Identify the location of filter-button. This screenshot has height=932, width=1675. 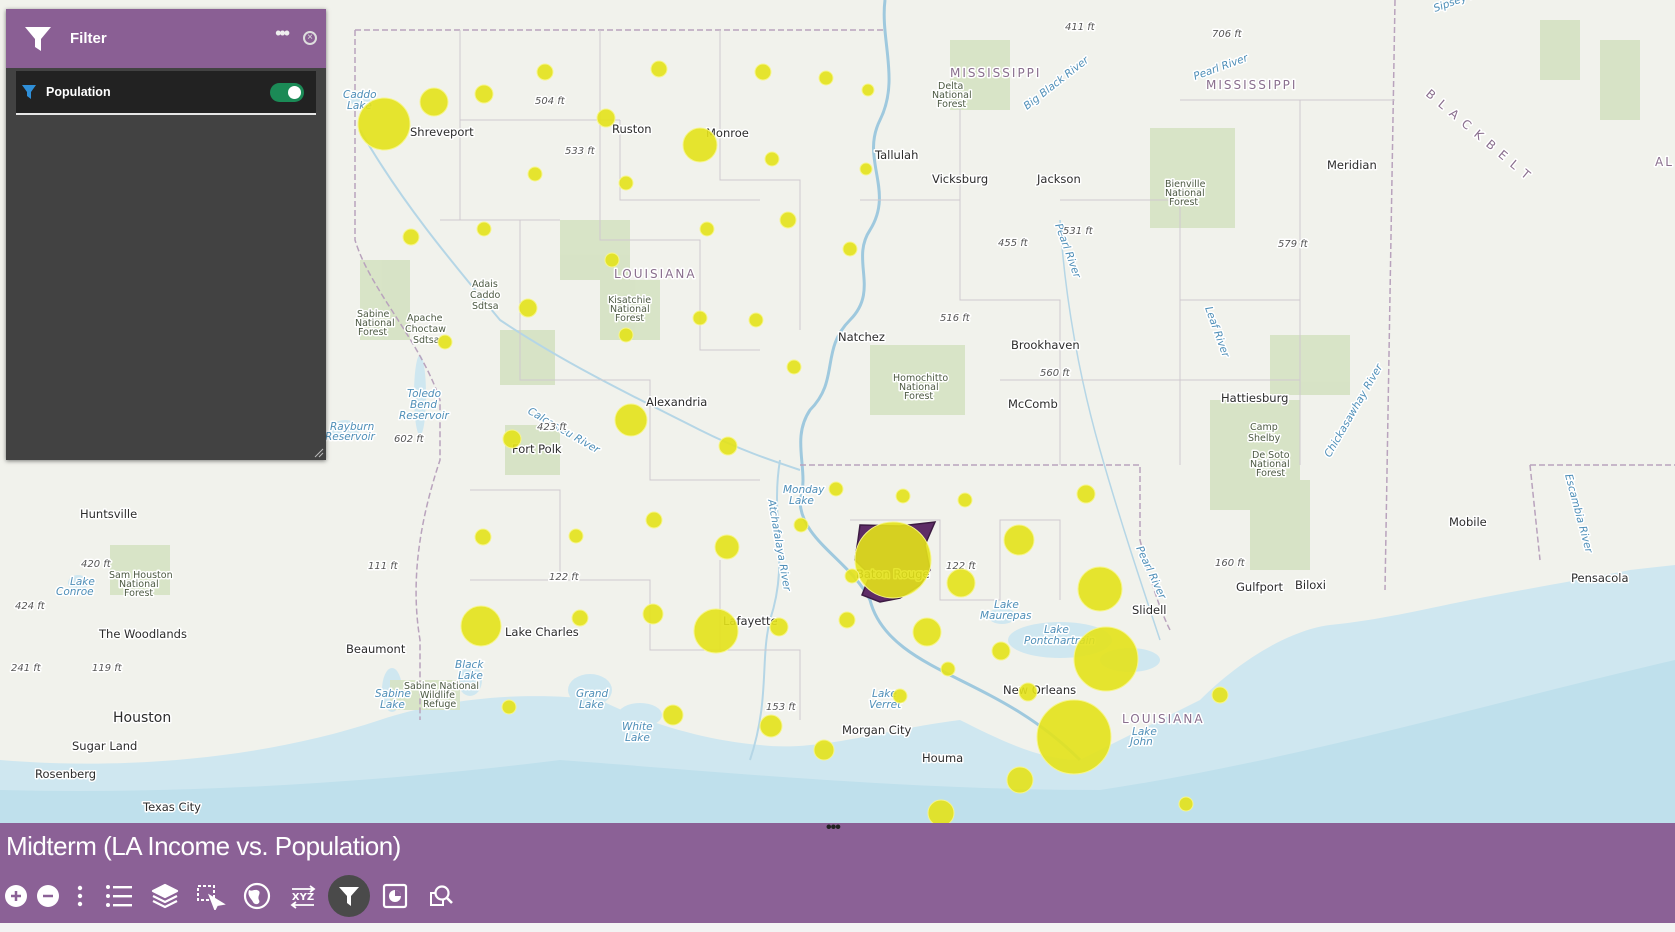
(349, 896).